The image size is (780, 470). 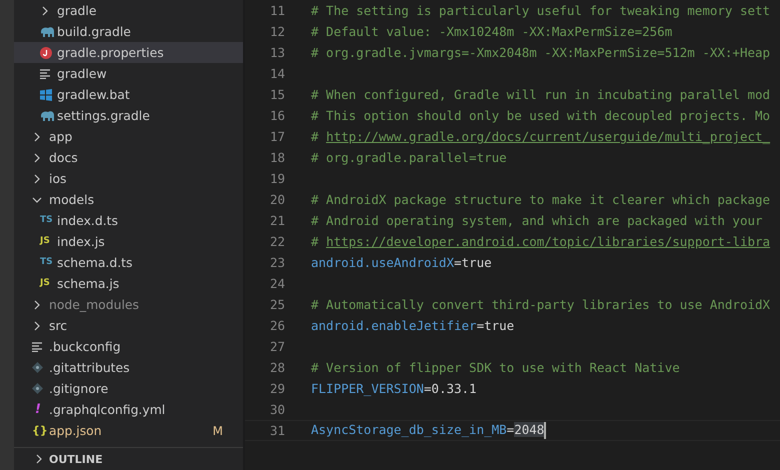 What do you see at coordinates (409, 157) in the screenshot?
I see `code-comment: # org.gradle.parallel=true` at bounding box center [409, 157].